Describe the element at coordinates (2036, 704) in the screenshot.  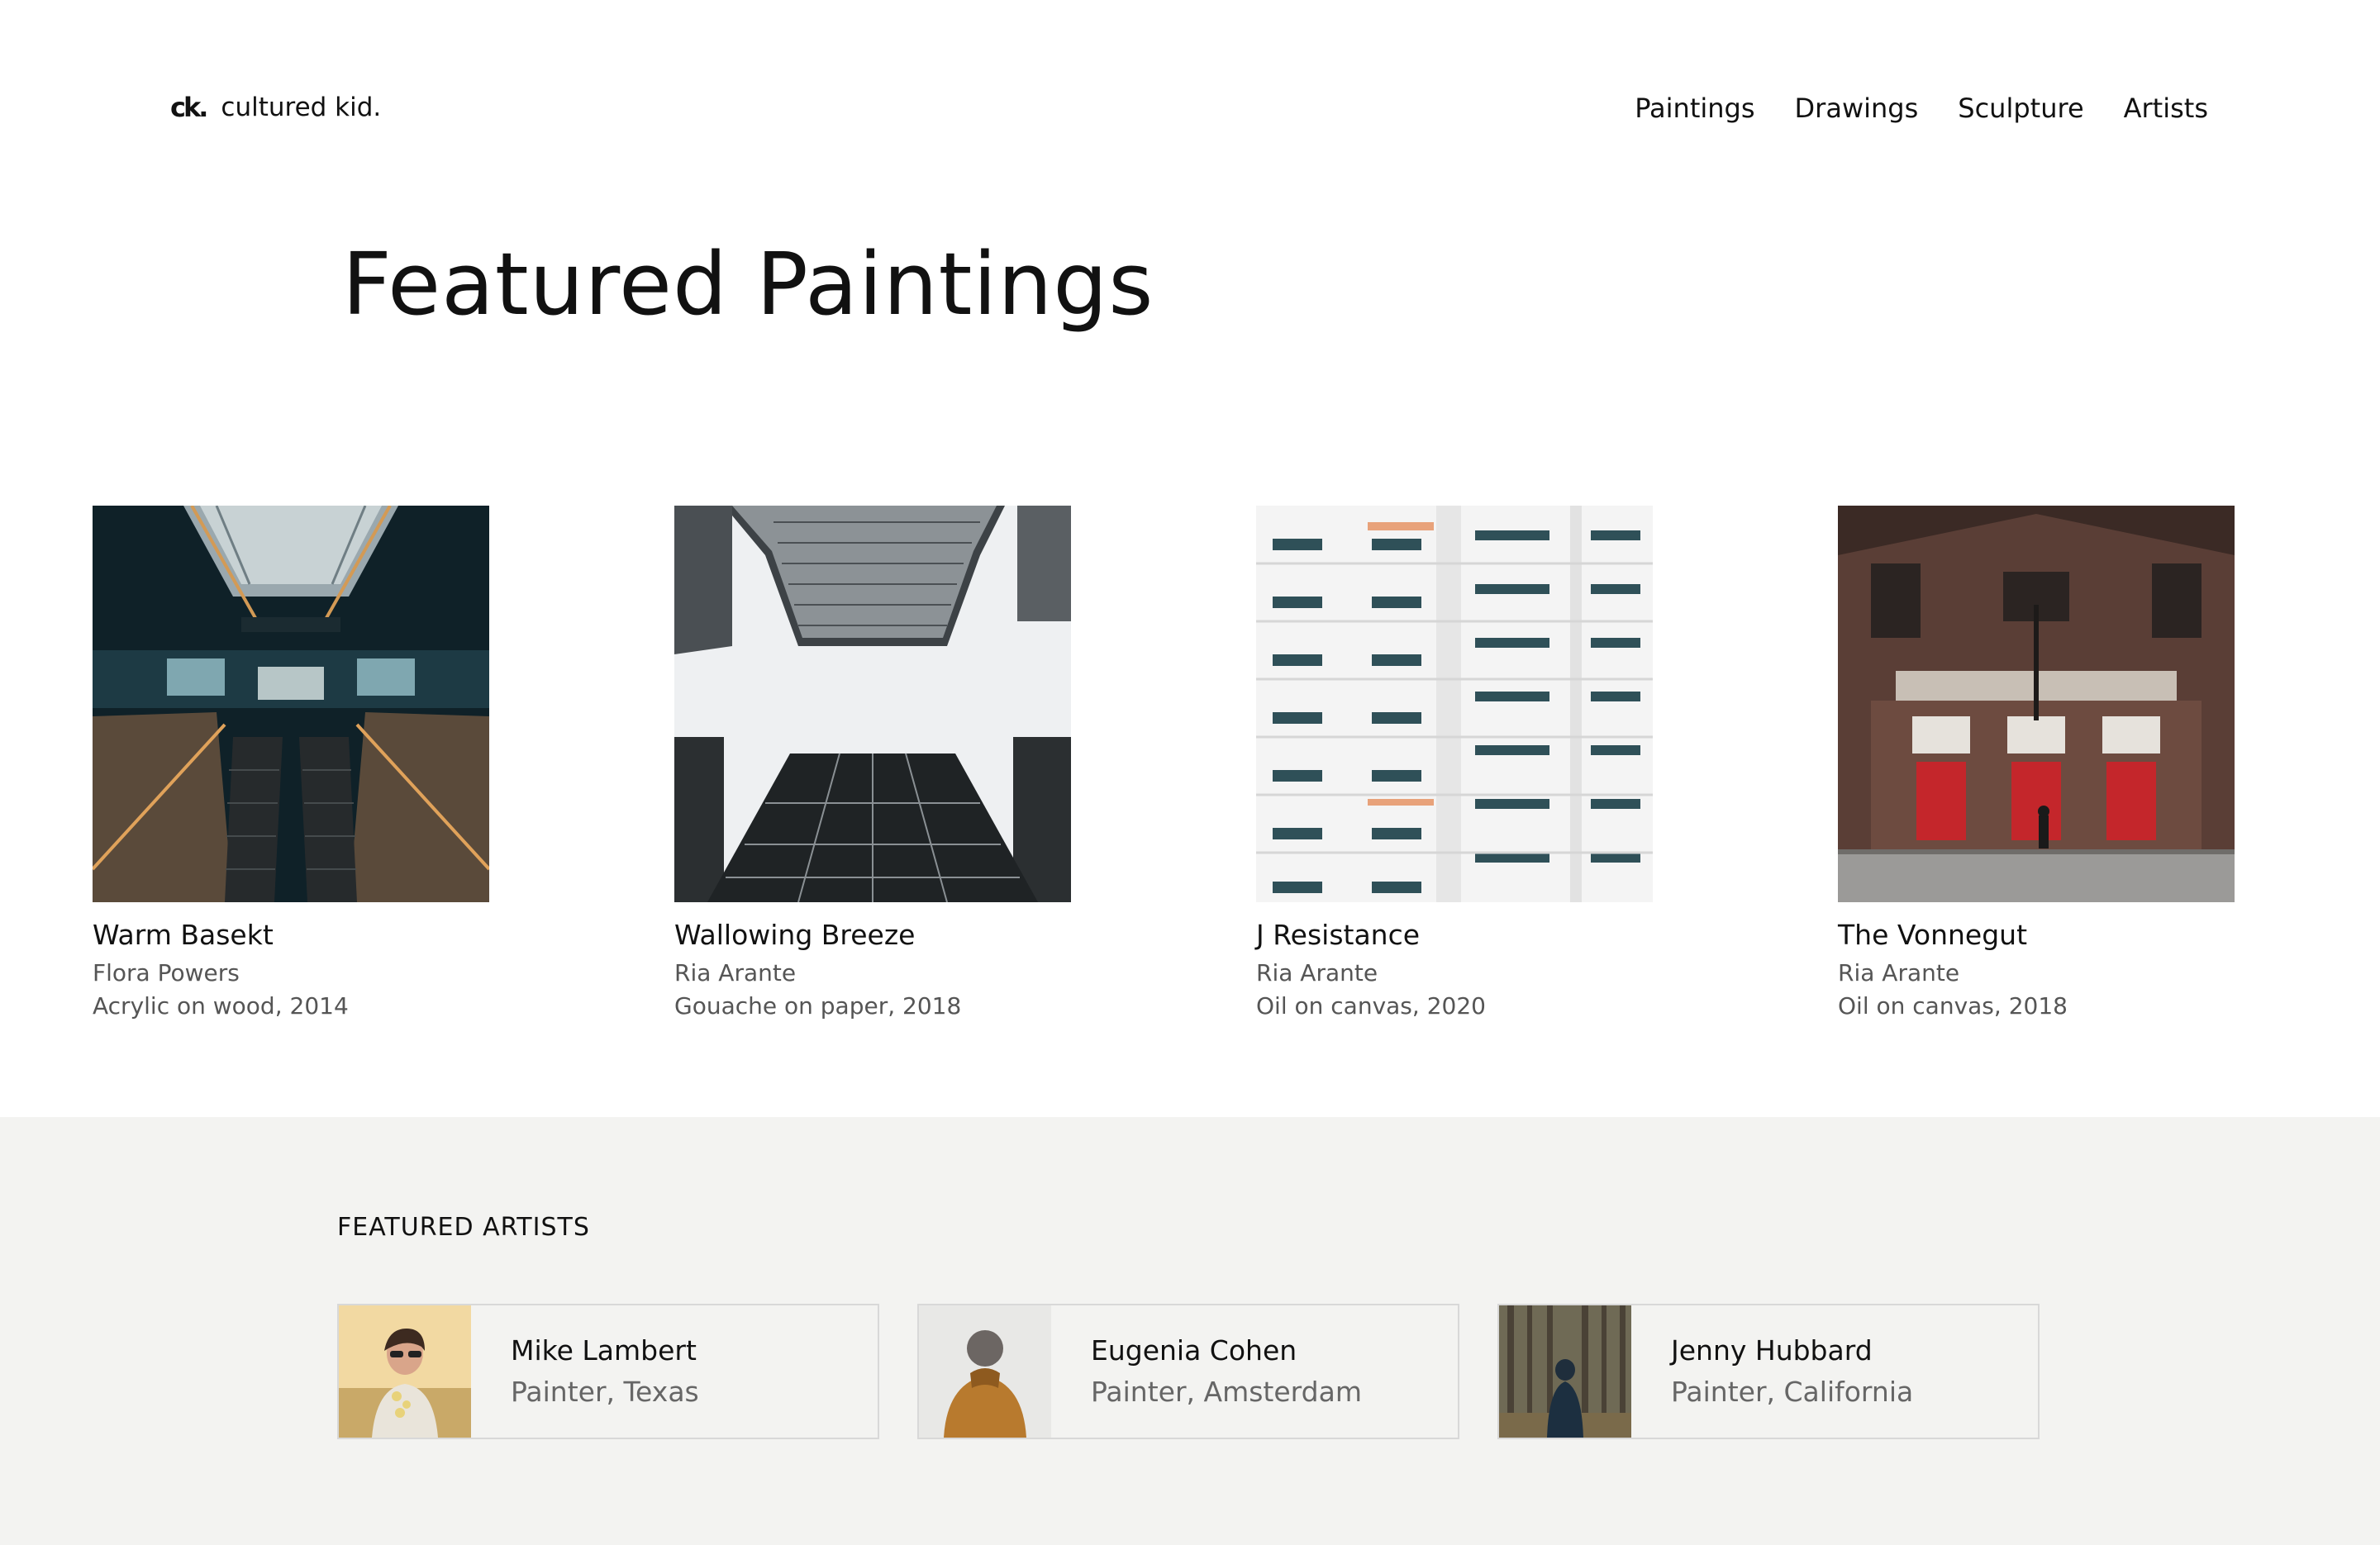
I see `painting-image-brick-hall` at that location.